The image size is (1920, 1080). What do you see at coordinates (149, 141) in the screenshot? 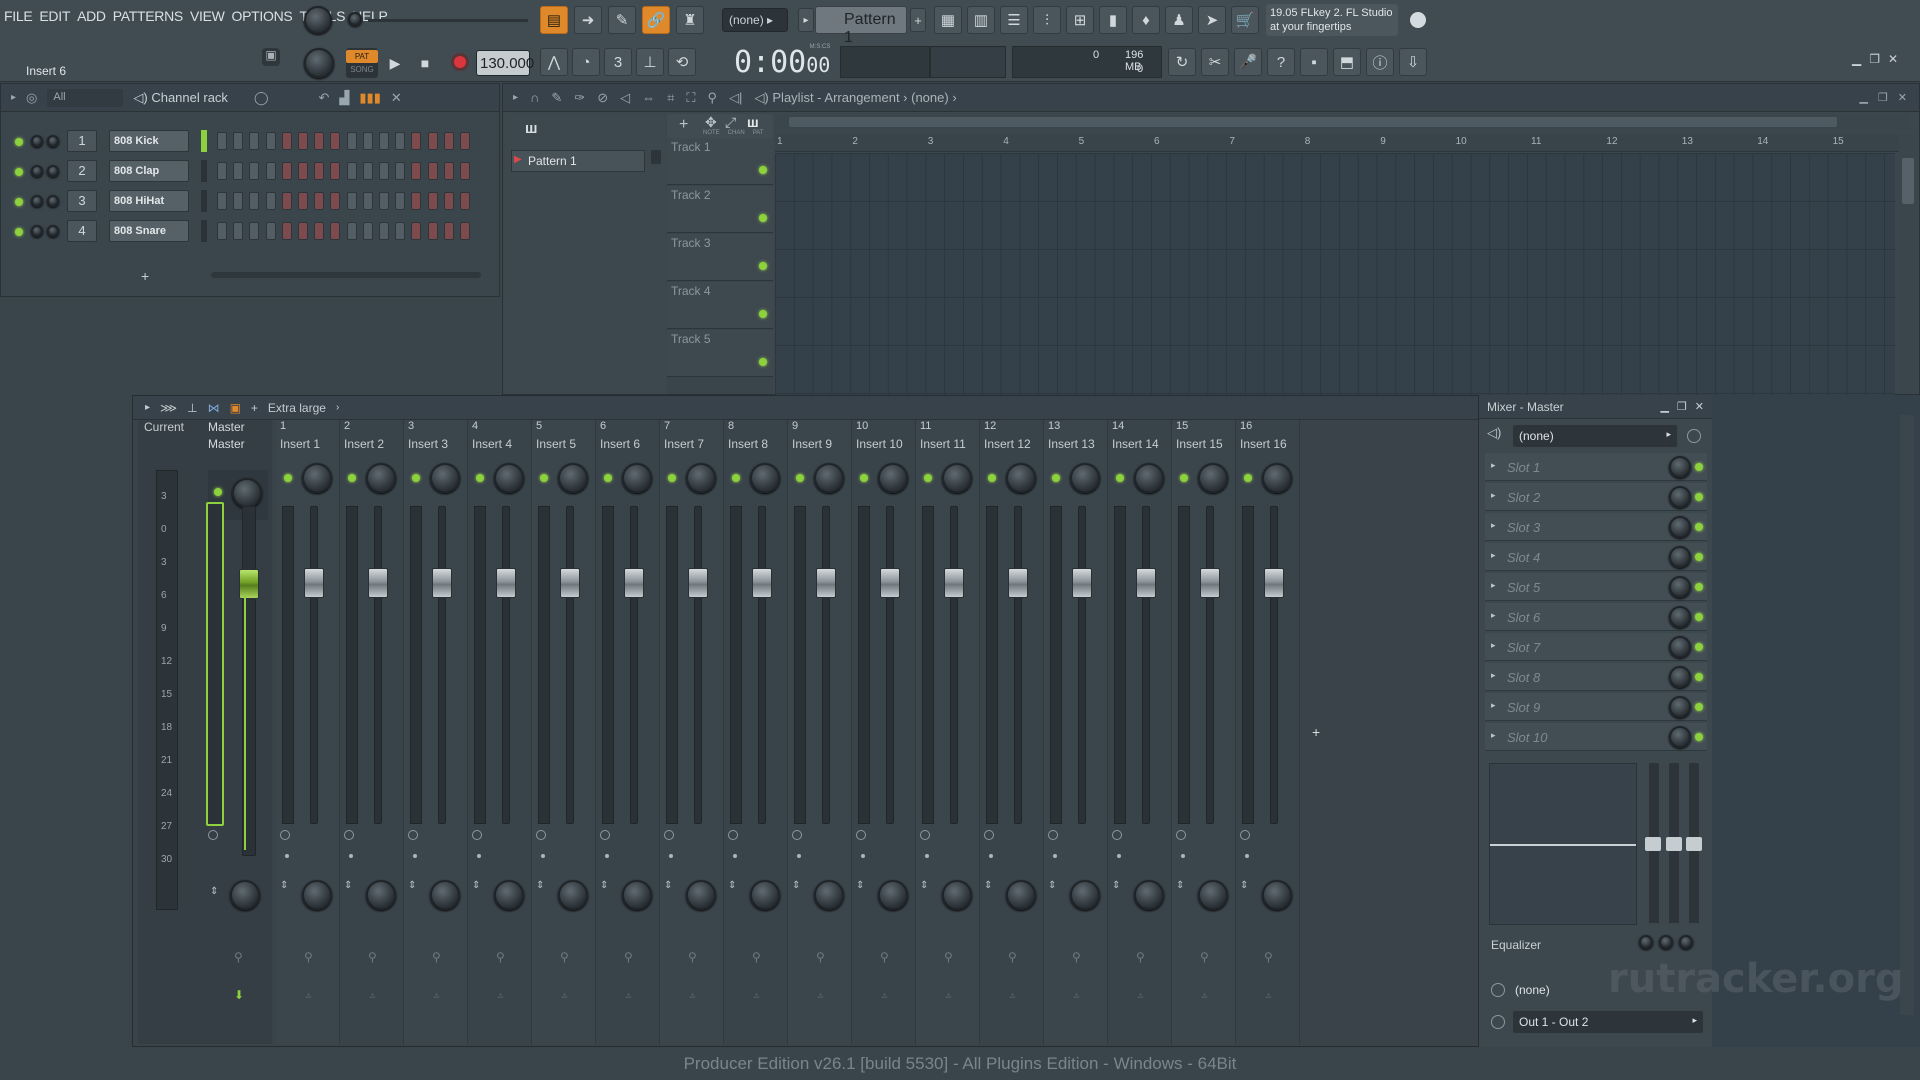
I see `channel-name-button: 808 Kick` at bounding box center [149, 141].